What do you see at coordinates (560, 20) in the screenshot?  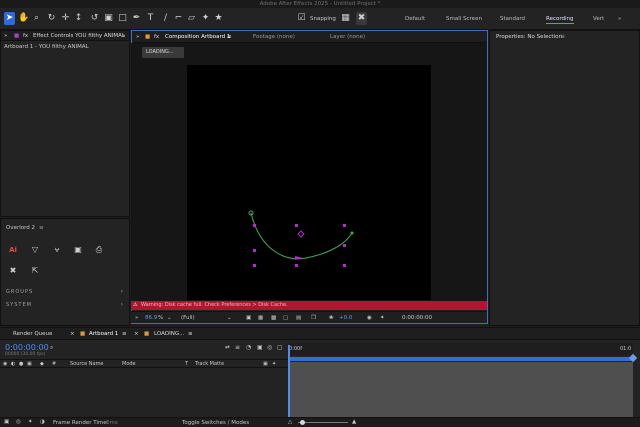 I see `workspace-recording: Recording` at bounding box center [560, 20].